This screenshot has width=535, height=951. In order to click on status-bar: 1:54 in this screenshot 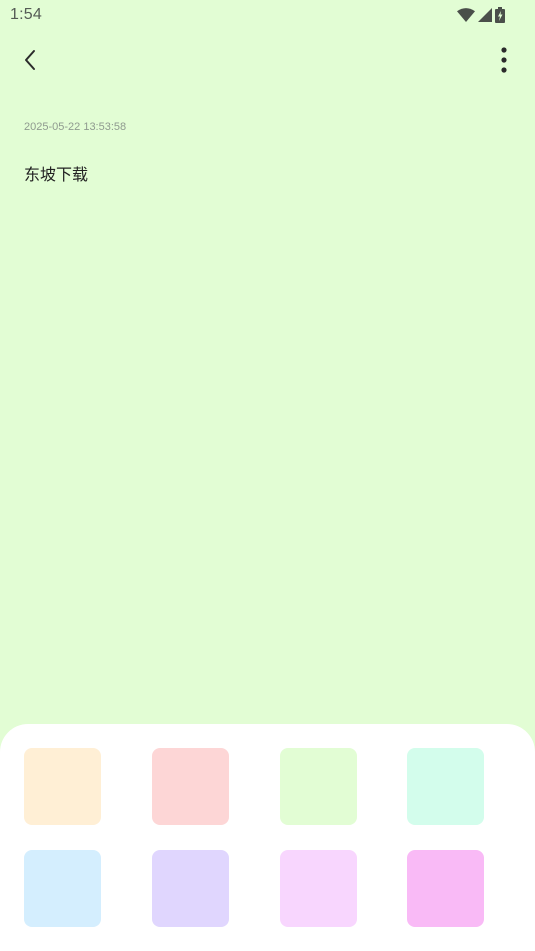, I will do `click(267, 15)`.